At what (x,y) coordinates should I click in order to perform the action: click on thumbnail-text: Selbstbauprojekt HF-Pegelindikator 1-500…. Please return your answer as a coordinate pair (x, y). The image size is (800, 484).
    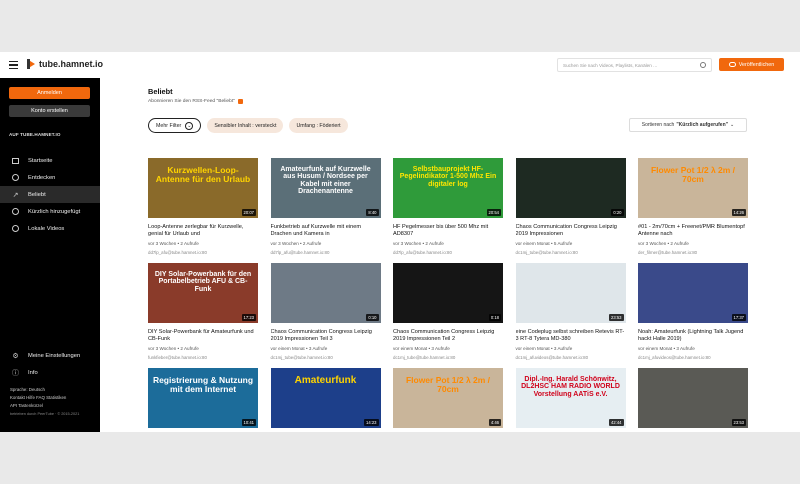
    Looking at the image, I should click on (448, 177).